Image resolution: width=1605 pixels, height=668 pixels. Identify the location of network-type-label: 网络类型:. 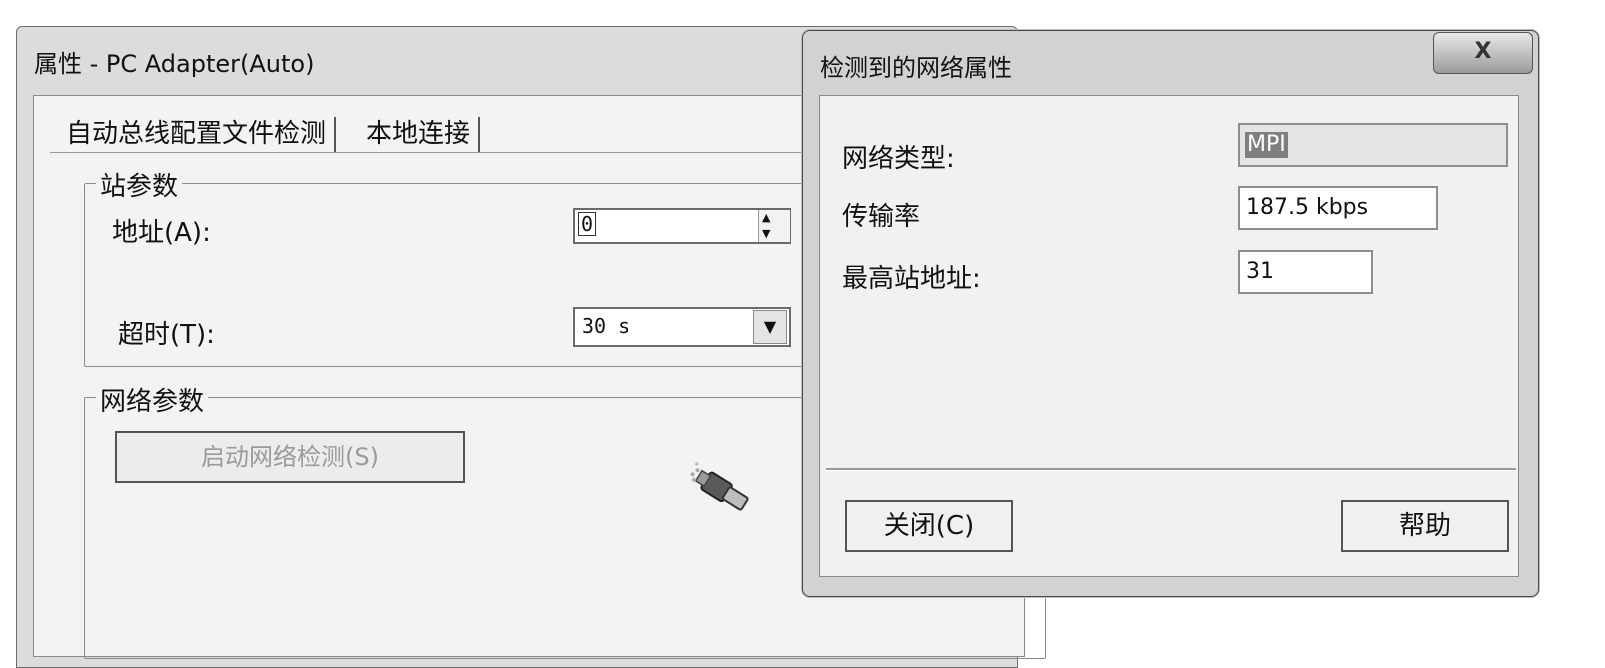
(898, 159).